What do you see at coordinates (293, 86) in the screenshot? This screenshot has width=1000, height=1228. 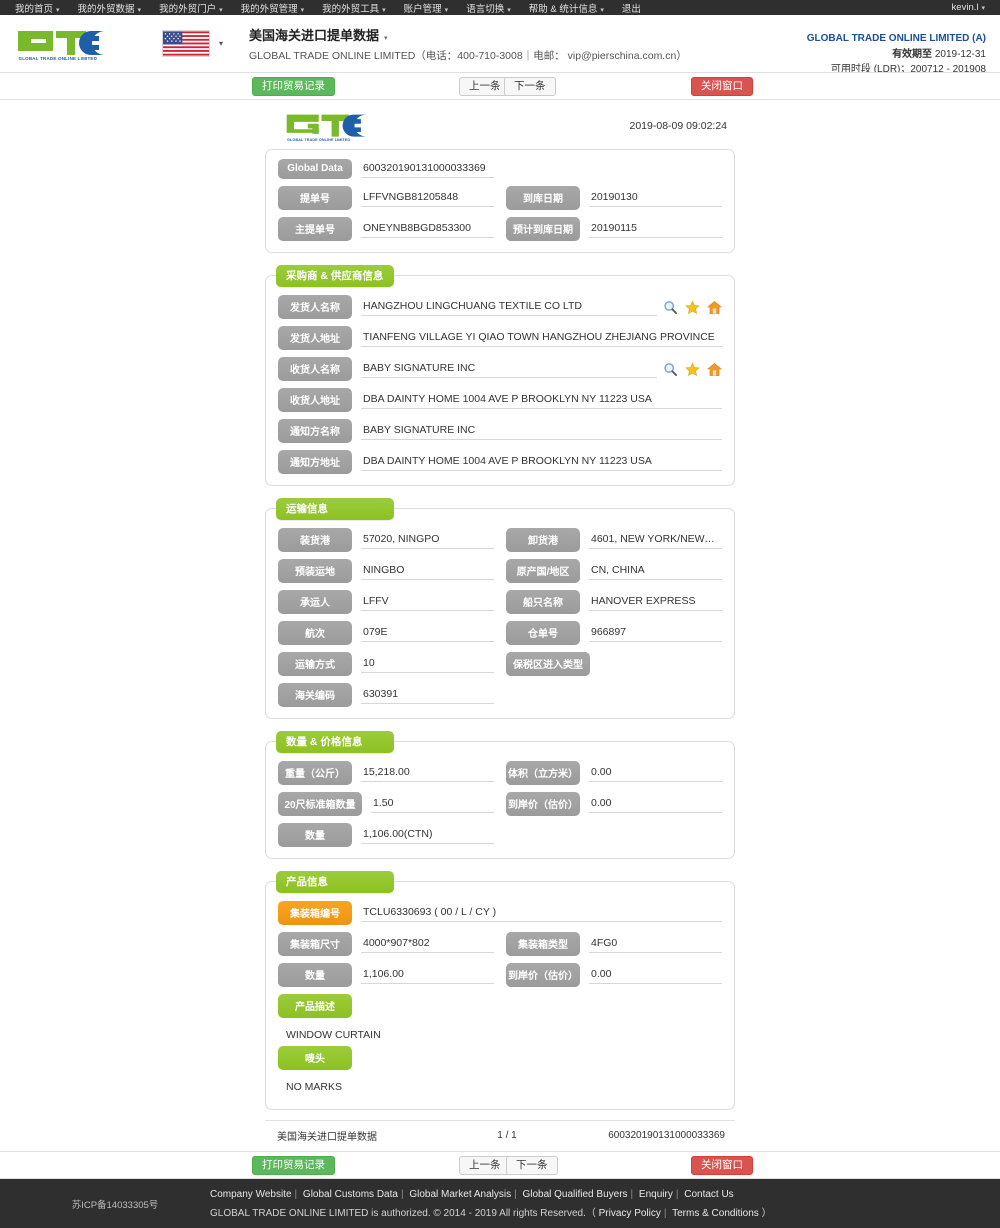 I see `print-record-button: 打印贸易记录` at bounding box center [293, 86].